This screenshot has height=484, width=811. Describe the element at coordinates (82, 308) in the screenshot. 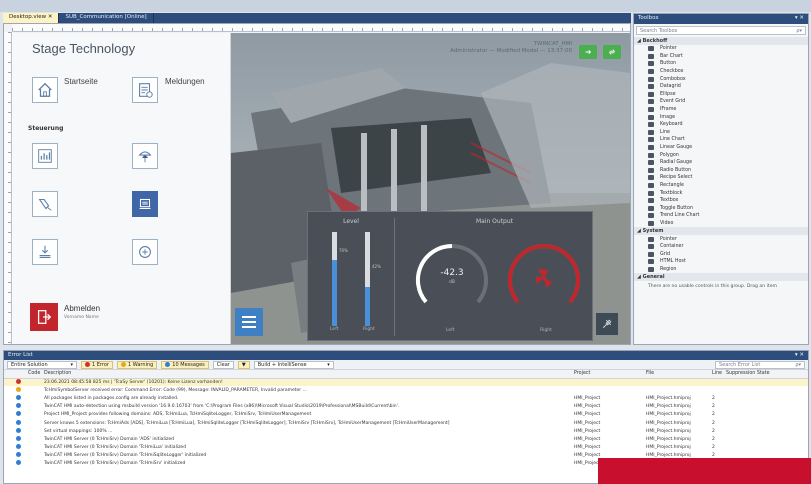

I see `logout-label: Abmelden` at that location.